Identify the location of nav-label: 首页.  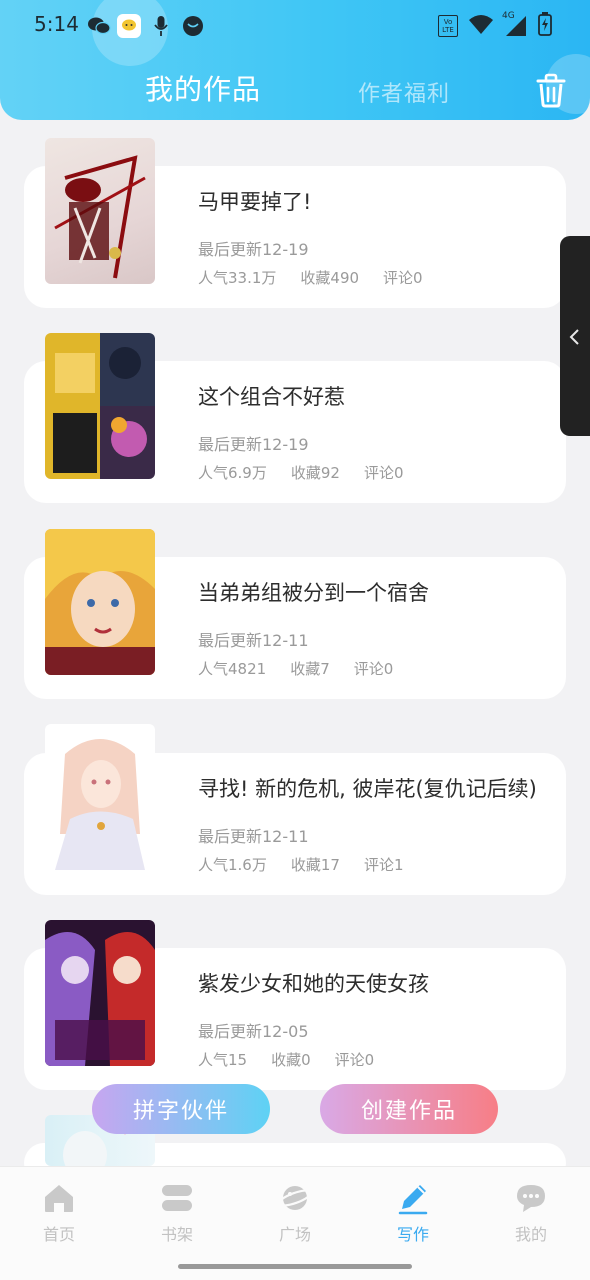
(58, 1234).